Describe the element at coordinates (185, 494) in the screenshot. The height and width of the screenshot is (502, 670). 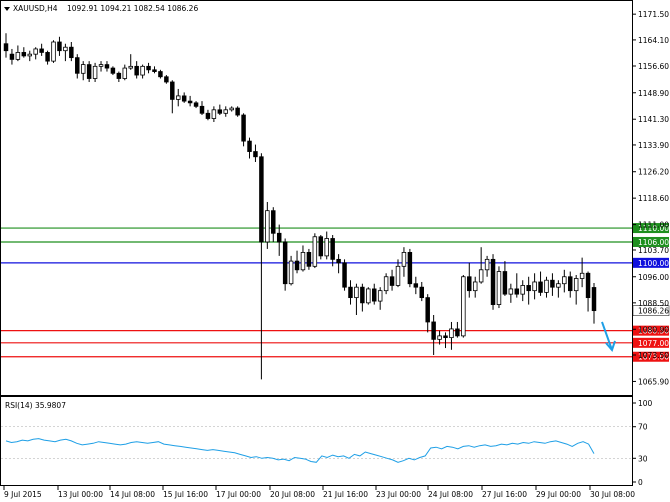
I see `time-tick-label: 15 Jul 16:00` at that location.